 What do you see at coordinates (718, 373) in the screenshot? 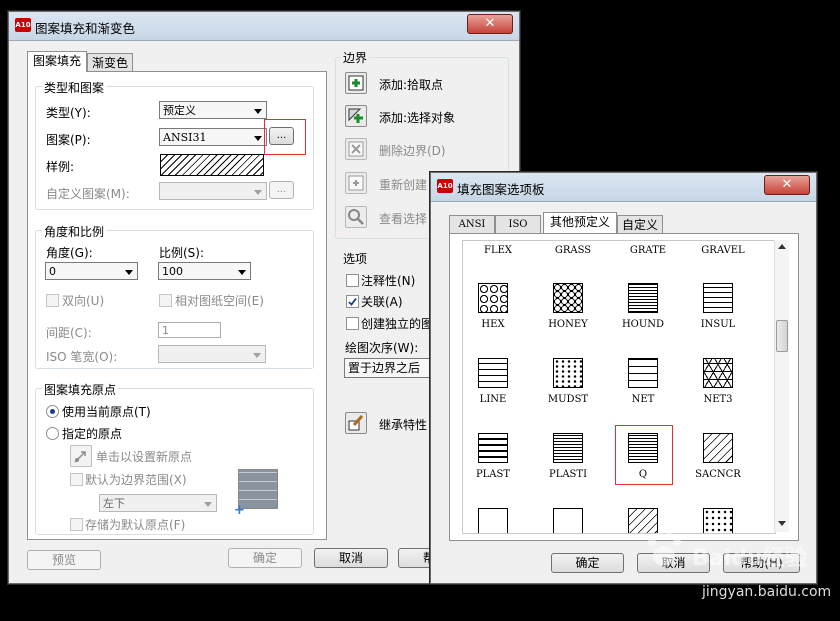
I see `net3-pattern-swatch` at bounding box center [718, 373].